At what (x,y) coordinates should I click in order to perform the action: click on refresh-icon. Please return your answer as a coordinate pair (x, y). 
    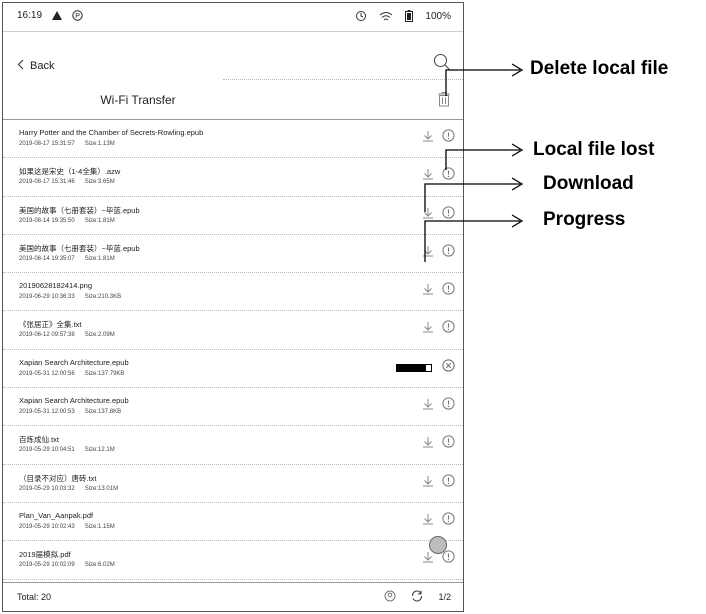
    Looking at the image, I should click on (417, 597).